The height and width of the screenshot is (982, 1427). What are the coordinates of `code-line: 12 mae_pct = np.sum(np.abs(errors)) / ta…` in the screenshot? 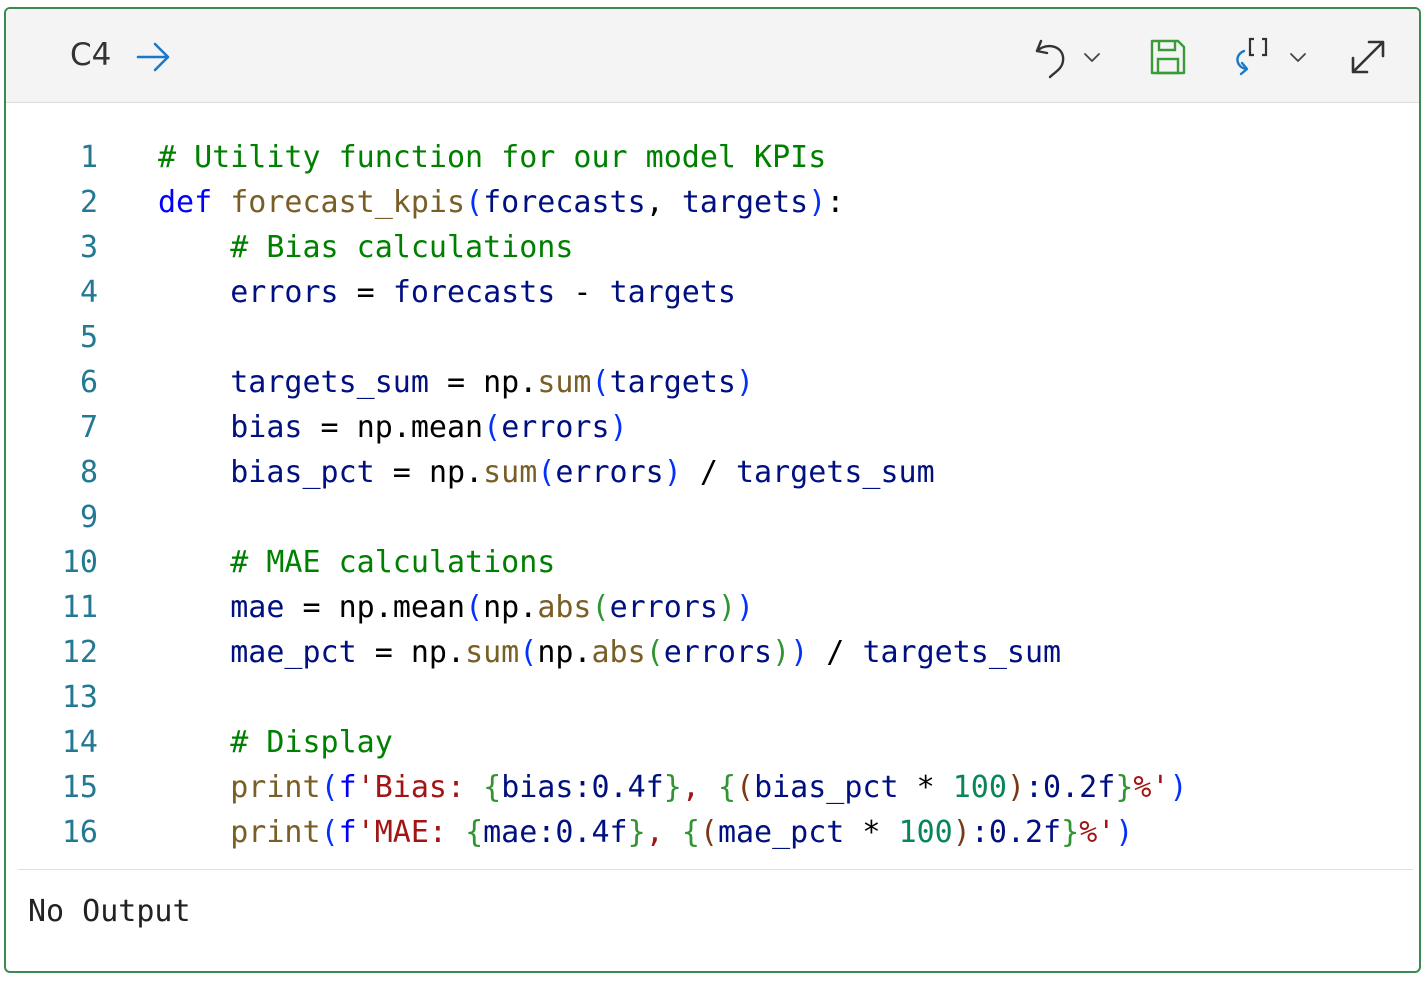 It's located at (712, 652).